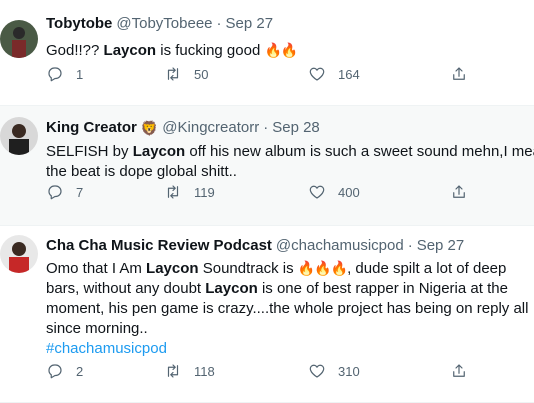 Image resolution: width=534 pixels, height=403 pixels. I want to click on reply-button: 1, so click(64, 74).